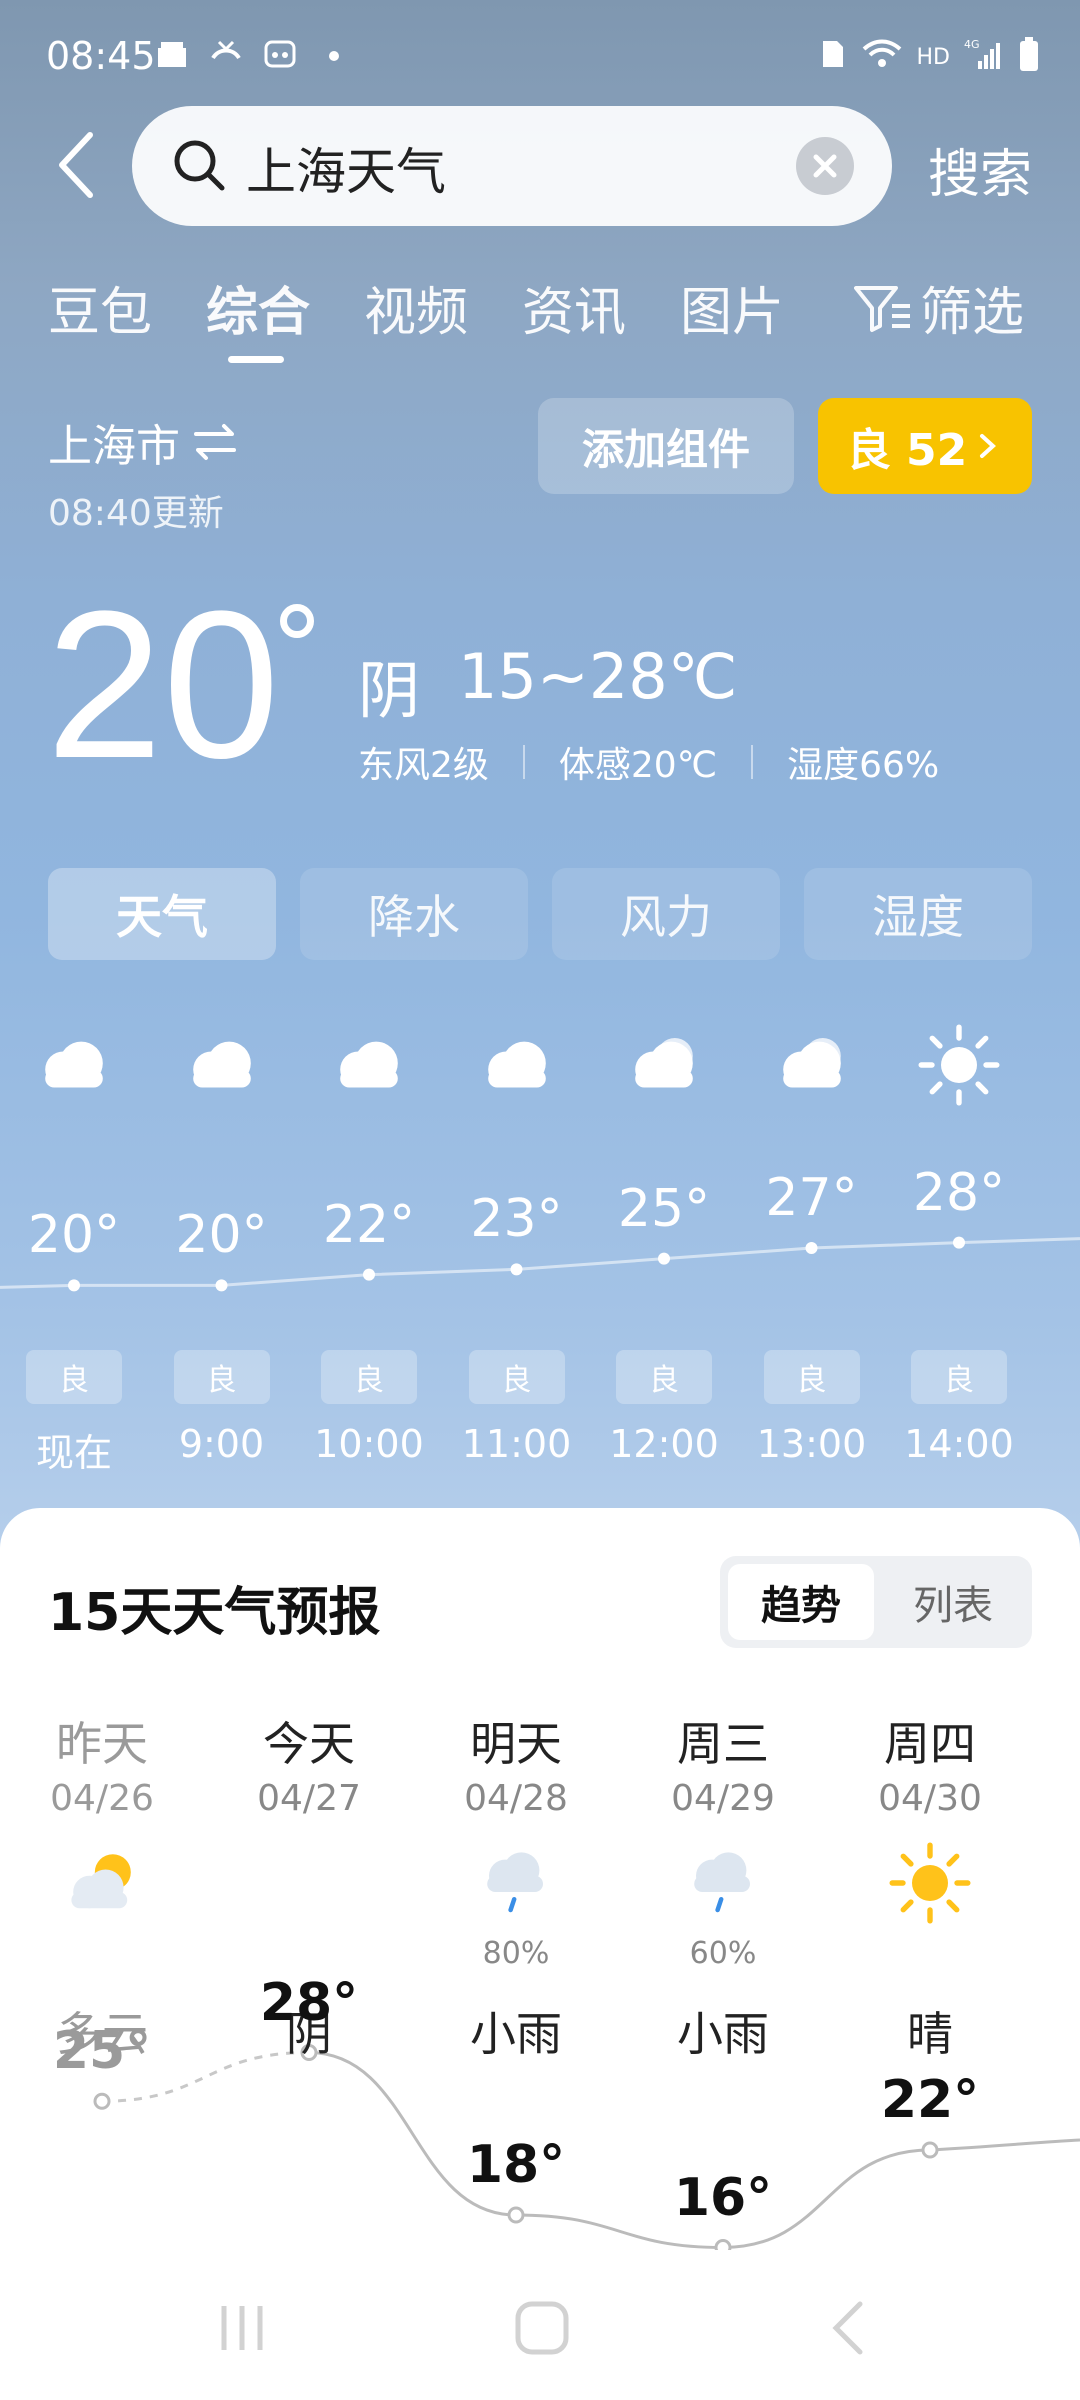 The height and width of the screenshot is (2400, 1080). What do you see at coordinates (930, 1798) in the screenshot?
I see `day-date: 04/30` at bounding box center [930, 1798].